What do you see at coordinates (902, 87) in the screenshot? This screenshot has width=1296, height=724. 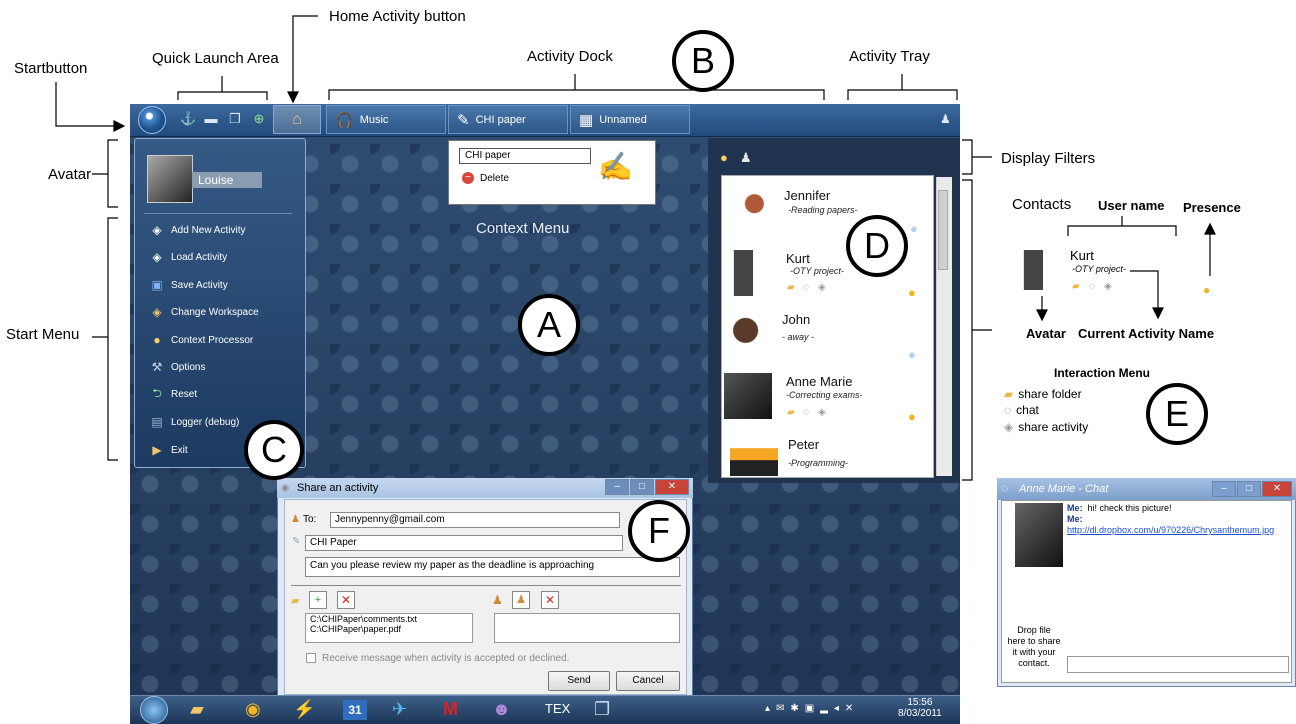 I see `activity-tray-bracket` at bounding box center [902, 87].